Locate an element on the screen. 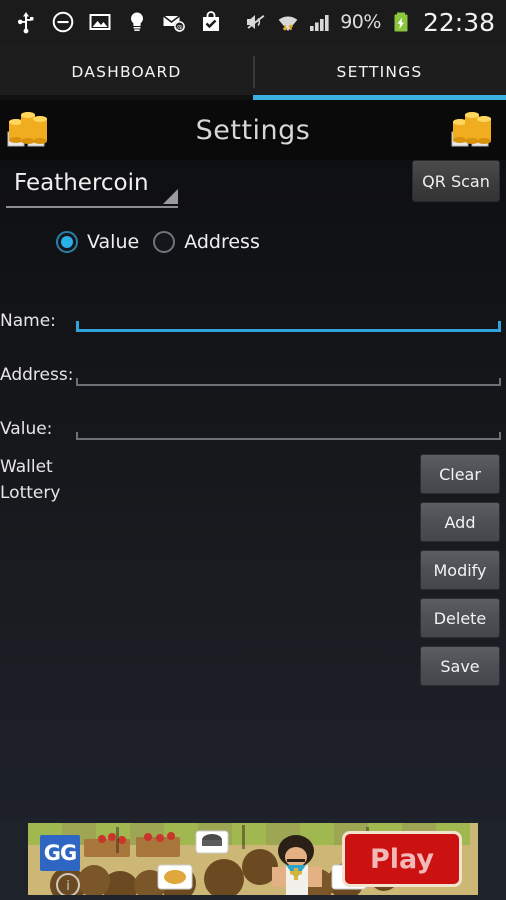 This screenshot has width=506, height=900. delete-button-label: Delete is located at coordinates (460, 618).